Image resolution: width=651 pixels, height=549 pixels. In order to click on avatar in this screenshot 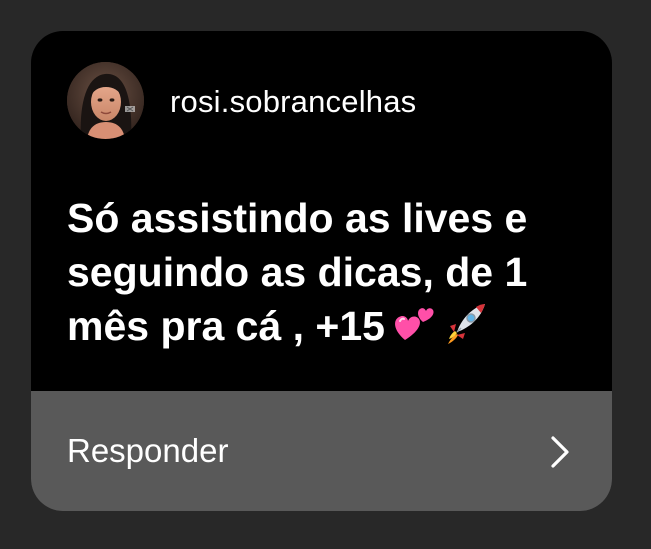, I will do `click(105, 100)`.